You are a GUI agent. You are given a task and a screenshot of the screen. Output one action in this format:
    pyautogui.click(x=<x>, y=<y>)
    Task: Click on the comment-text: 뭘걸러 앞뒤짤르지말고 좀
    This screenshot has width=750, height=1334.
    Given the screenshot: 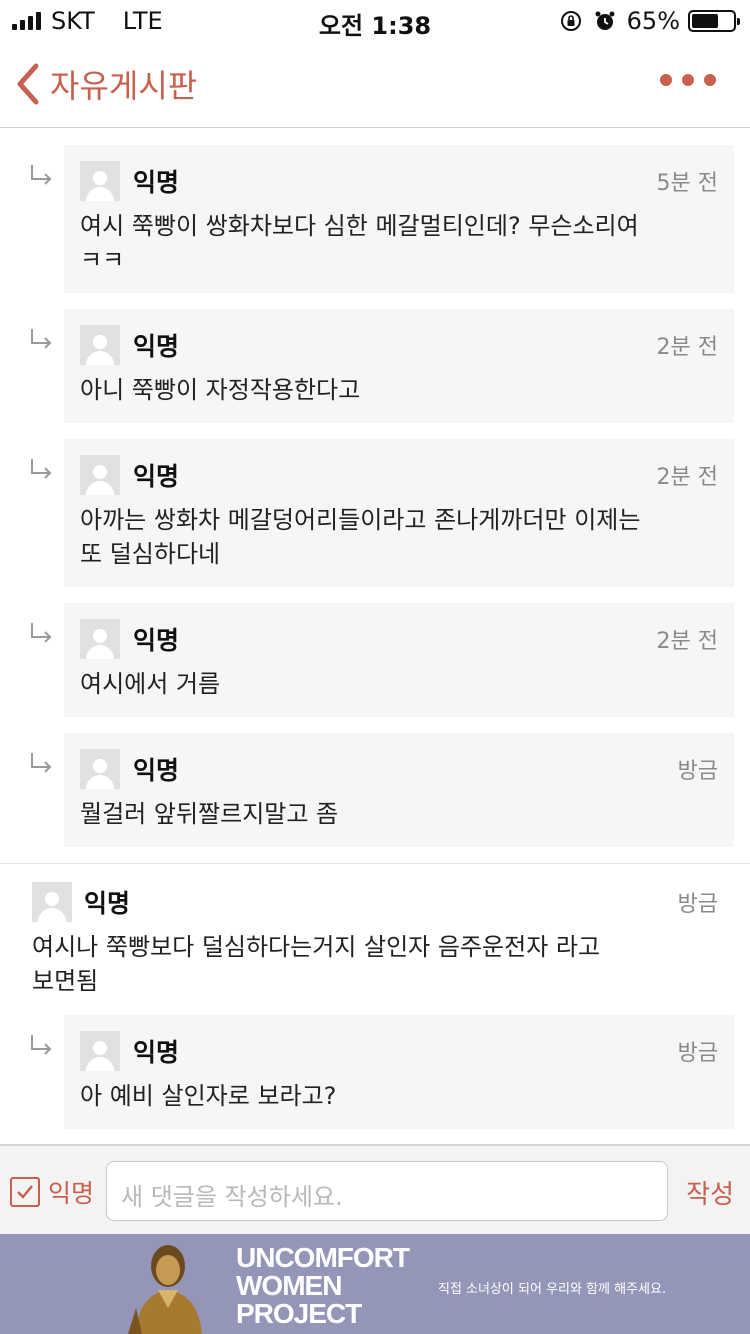 What is the action you would take?
    pyautogui.click(x=209, y=814)
    